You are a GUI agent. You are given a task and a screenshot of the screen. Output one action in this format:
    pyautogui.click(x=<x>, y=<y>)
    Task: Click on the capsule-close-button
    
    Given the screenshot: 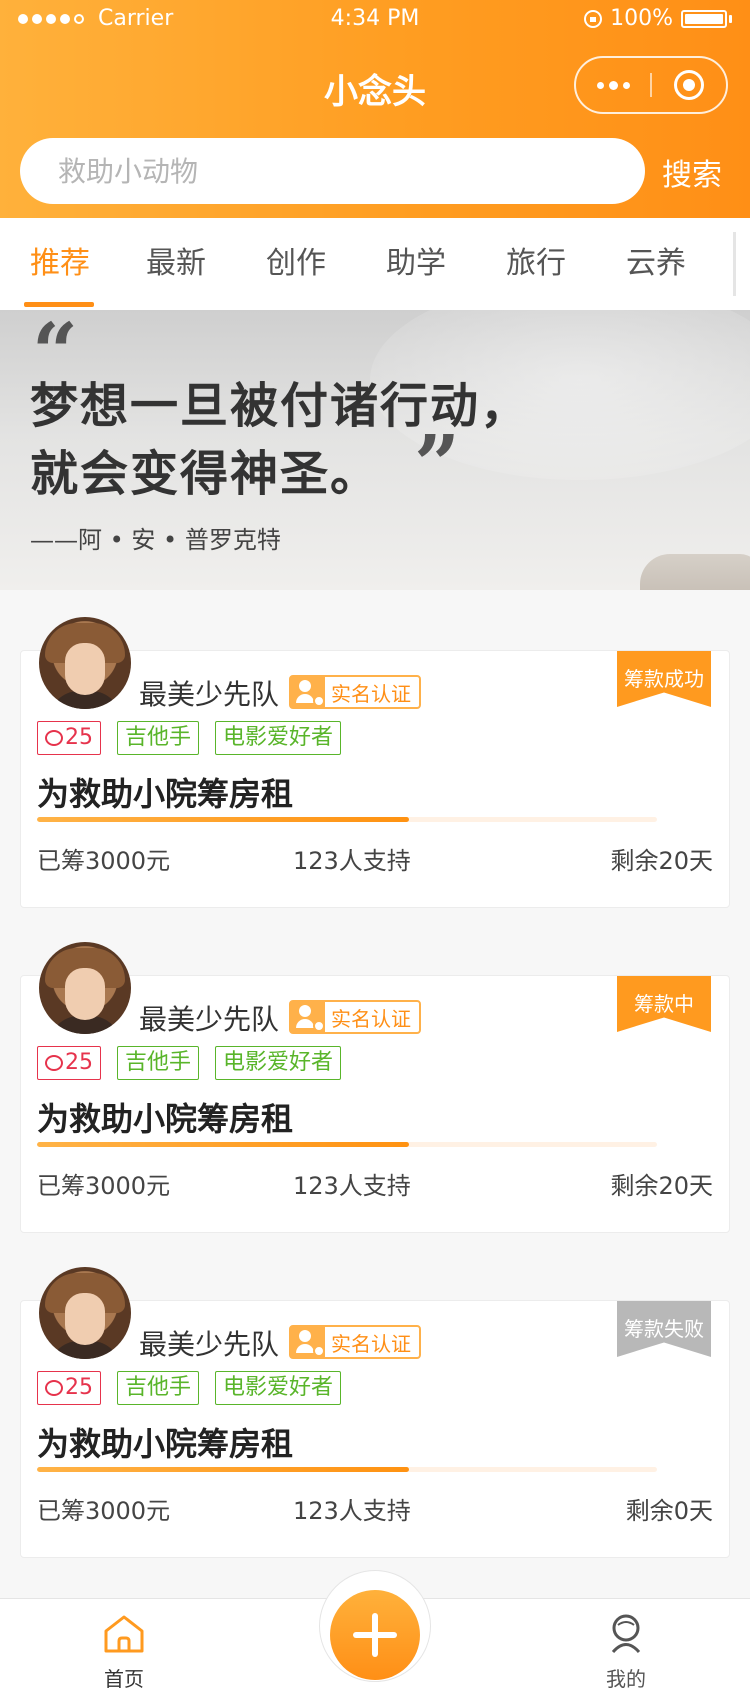 What is the action you would take?
    pyautogui.click(x=689, y=85)
    